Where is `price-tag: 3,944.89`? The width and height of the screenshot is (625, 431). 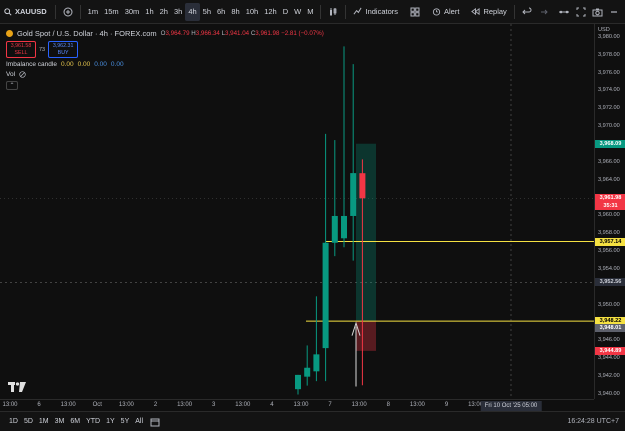 price-tag: 3,944.89 is located at coordinates (610, 350).